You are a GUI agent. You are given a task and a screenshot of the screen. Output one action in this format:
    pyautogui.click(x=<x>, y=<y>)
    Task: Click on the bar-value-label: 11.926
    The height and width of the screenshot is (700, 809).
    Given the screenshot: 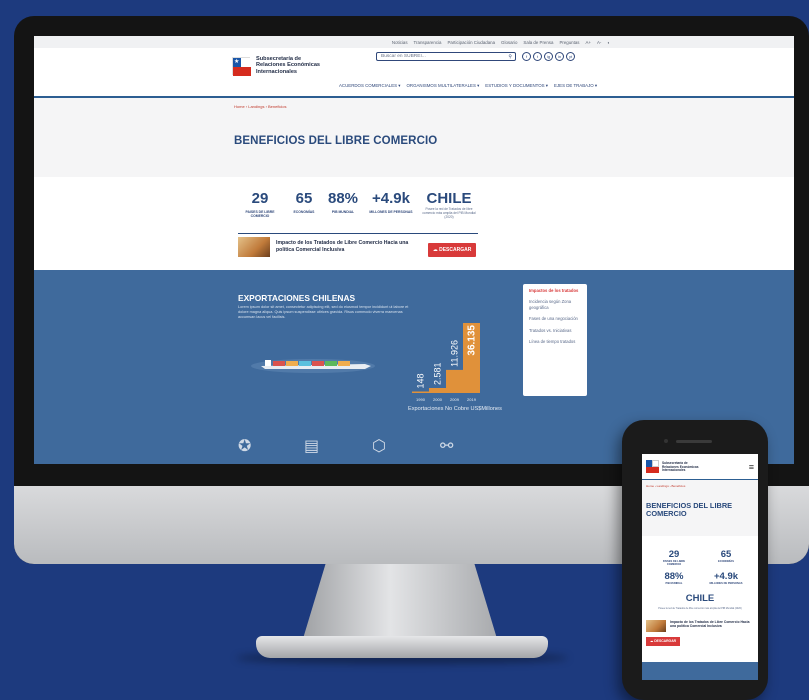 What is the action you would take?
    pyautogui.click(x=455, y=353)
    